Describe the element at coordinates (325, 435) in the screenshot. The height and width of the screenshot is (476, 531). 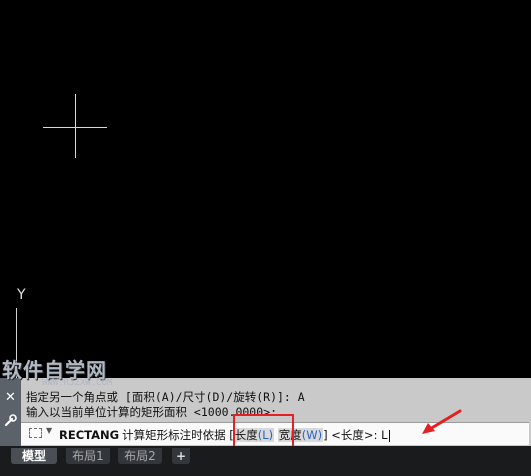
I see `options-bracket-close: ]` at that location.